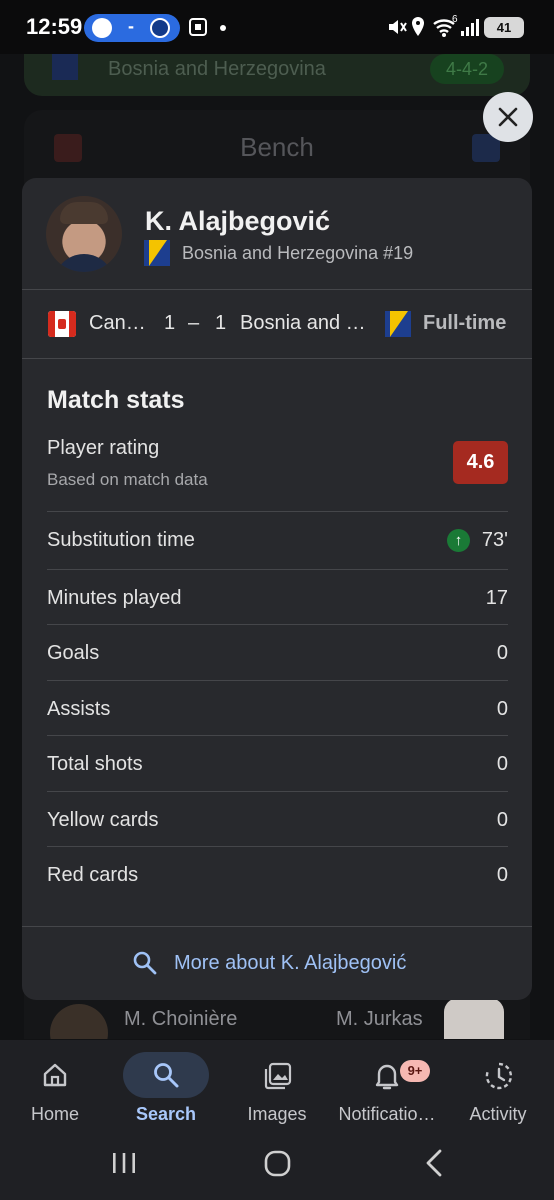 The height and width of the screenshot is (1200, 554). I want to click on close-icon, so click(508, 117).